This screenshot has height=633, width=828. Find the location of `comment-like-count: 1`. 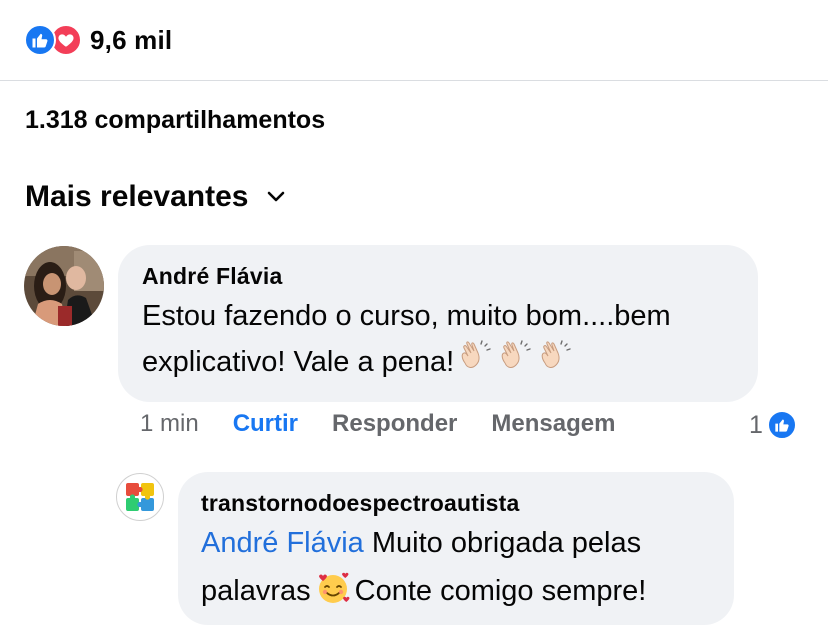

comment-like-count: 1 is located at coordinates (773, 425).